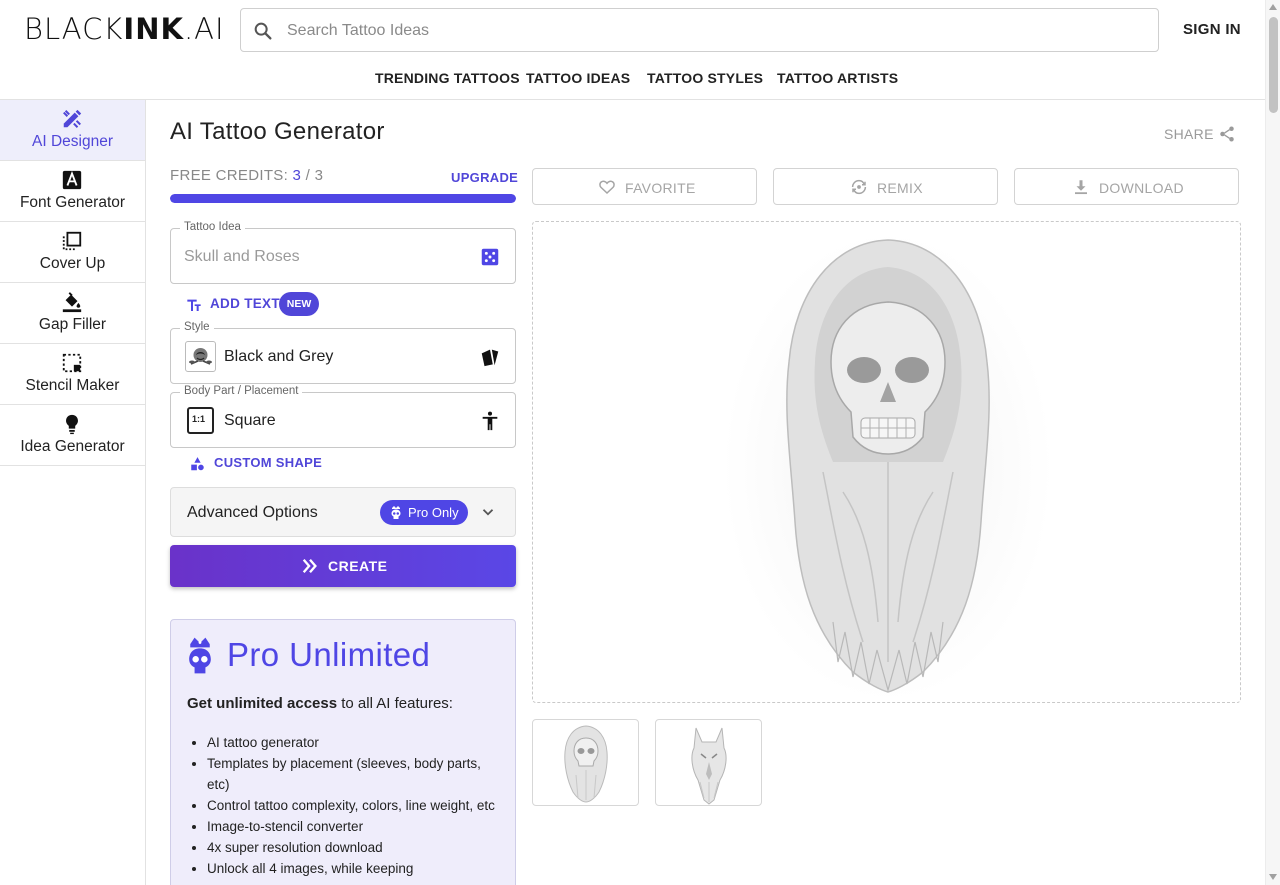  I want to click on list-item: 4x super resolution download, so click(357, 847).